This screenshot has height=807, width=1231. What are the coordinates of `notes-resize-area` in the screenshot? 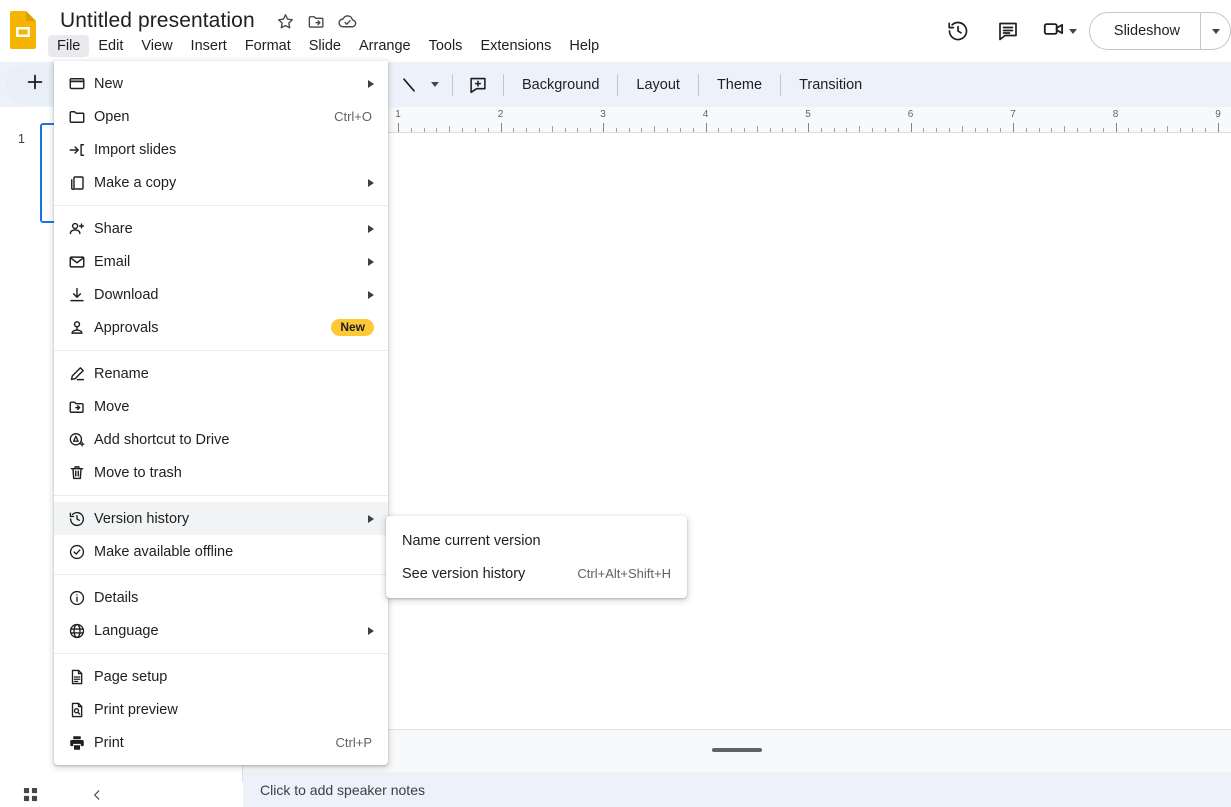 It's located at (737, 751).